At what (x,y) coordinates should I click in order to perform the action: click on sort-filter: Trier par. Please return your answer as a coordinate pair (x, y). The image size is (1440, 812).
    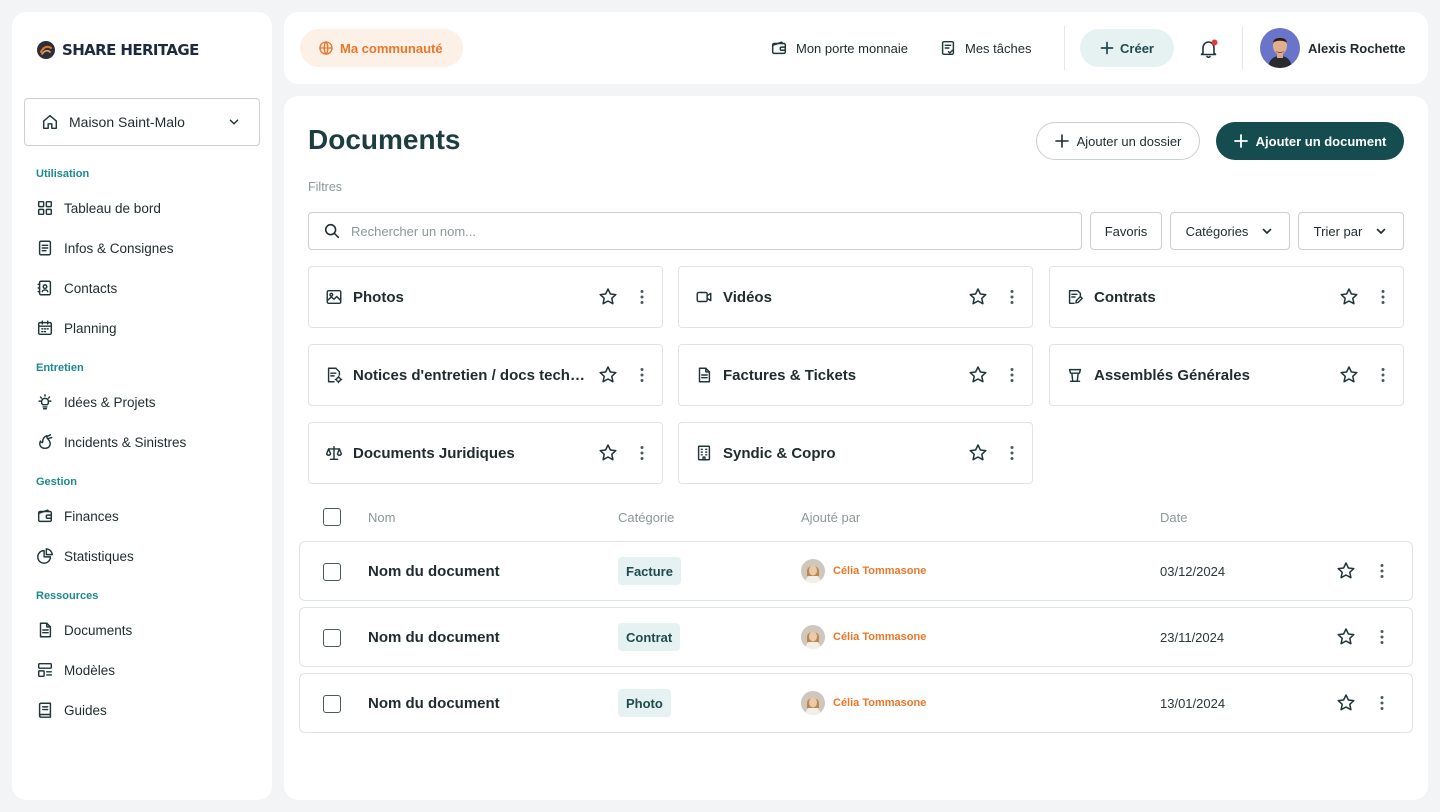
    Looking at the image, I should click on (1351, 231).